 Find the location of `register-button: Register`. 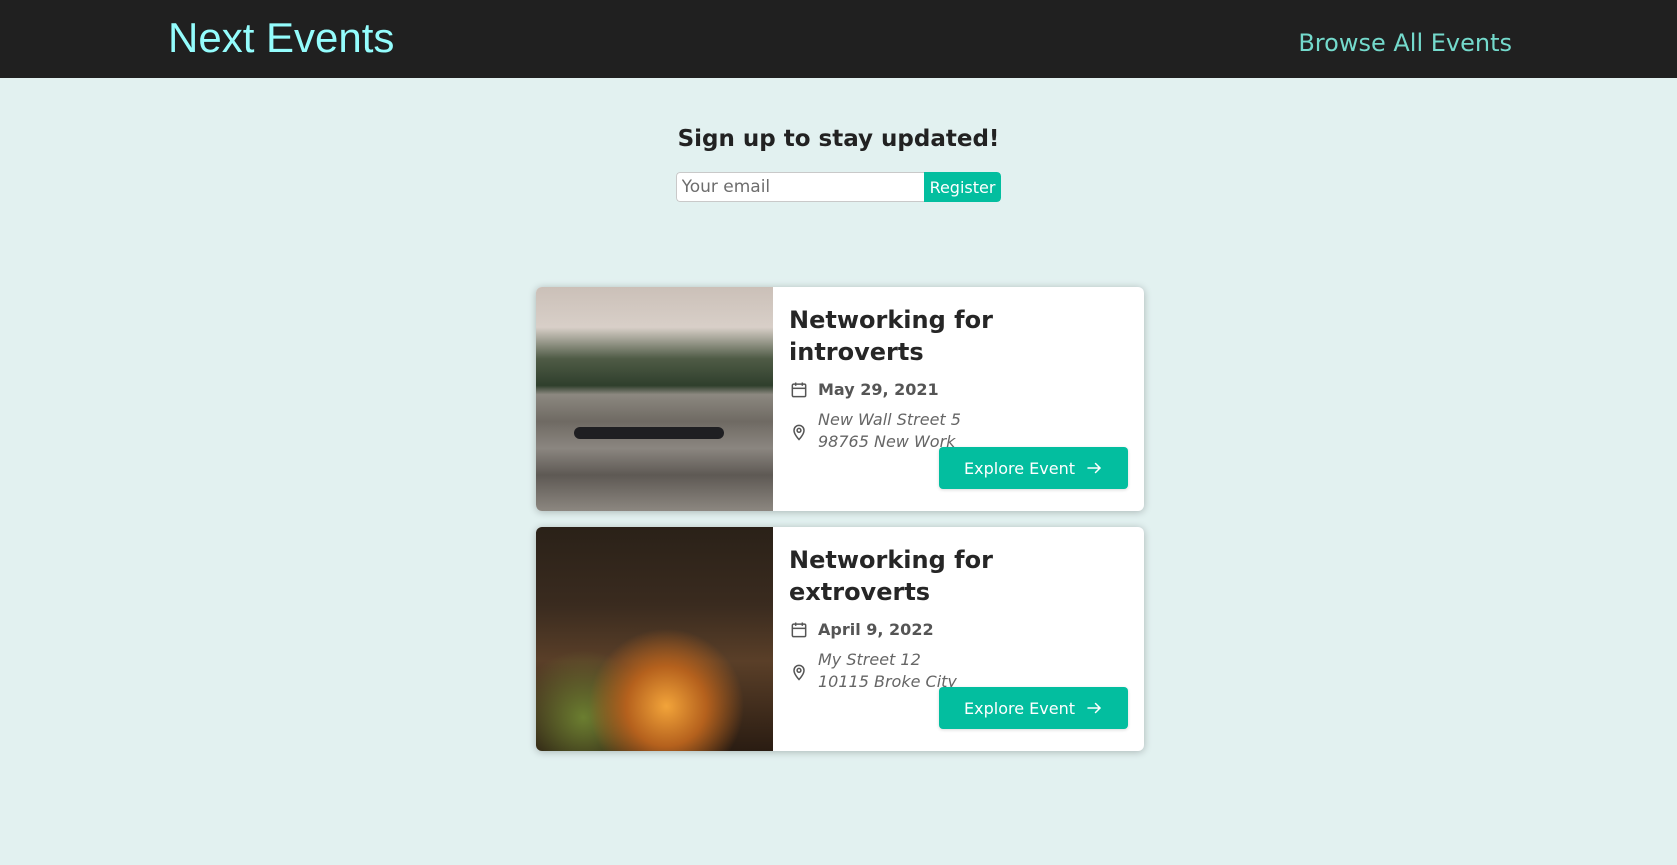

register-button: Register is located at coordinates (962, 187).